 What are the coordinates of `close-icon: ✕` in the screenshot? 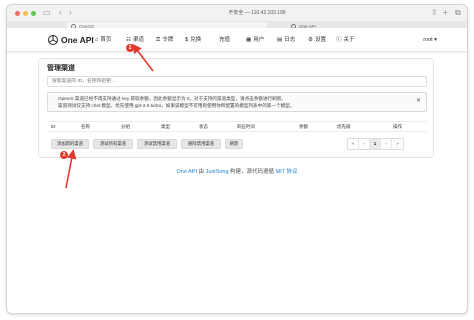 It's located at (418, 101).